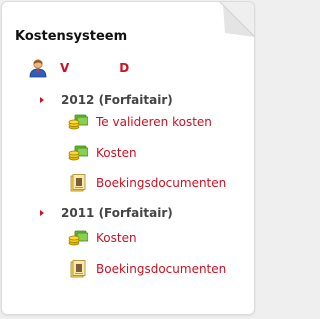  What do you see at coordinates (117, 100) in the screenshot?
I see `year-label: 2012 (Forfaitair)` at bounding box center [117, 100].